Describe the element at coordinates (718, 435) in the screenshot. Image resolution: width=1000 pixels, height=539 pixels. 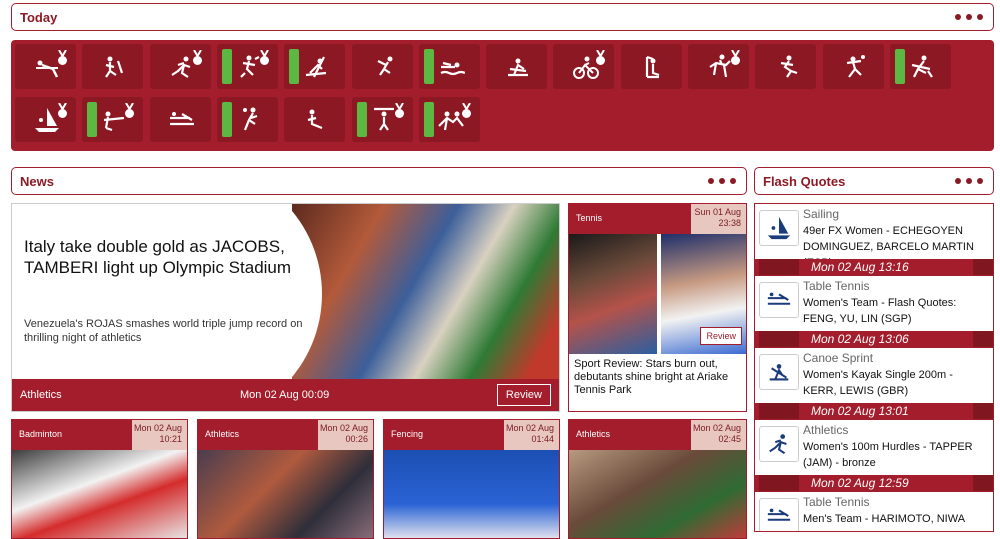
I see `card-date: Mon 02 Aug 02:45` at that location.